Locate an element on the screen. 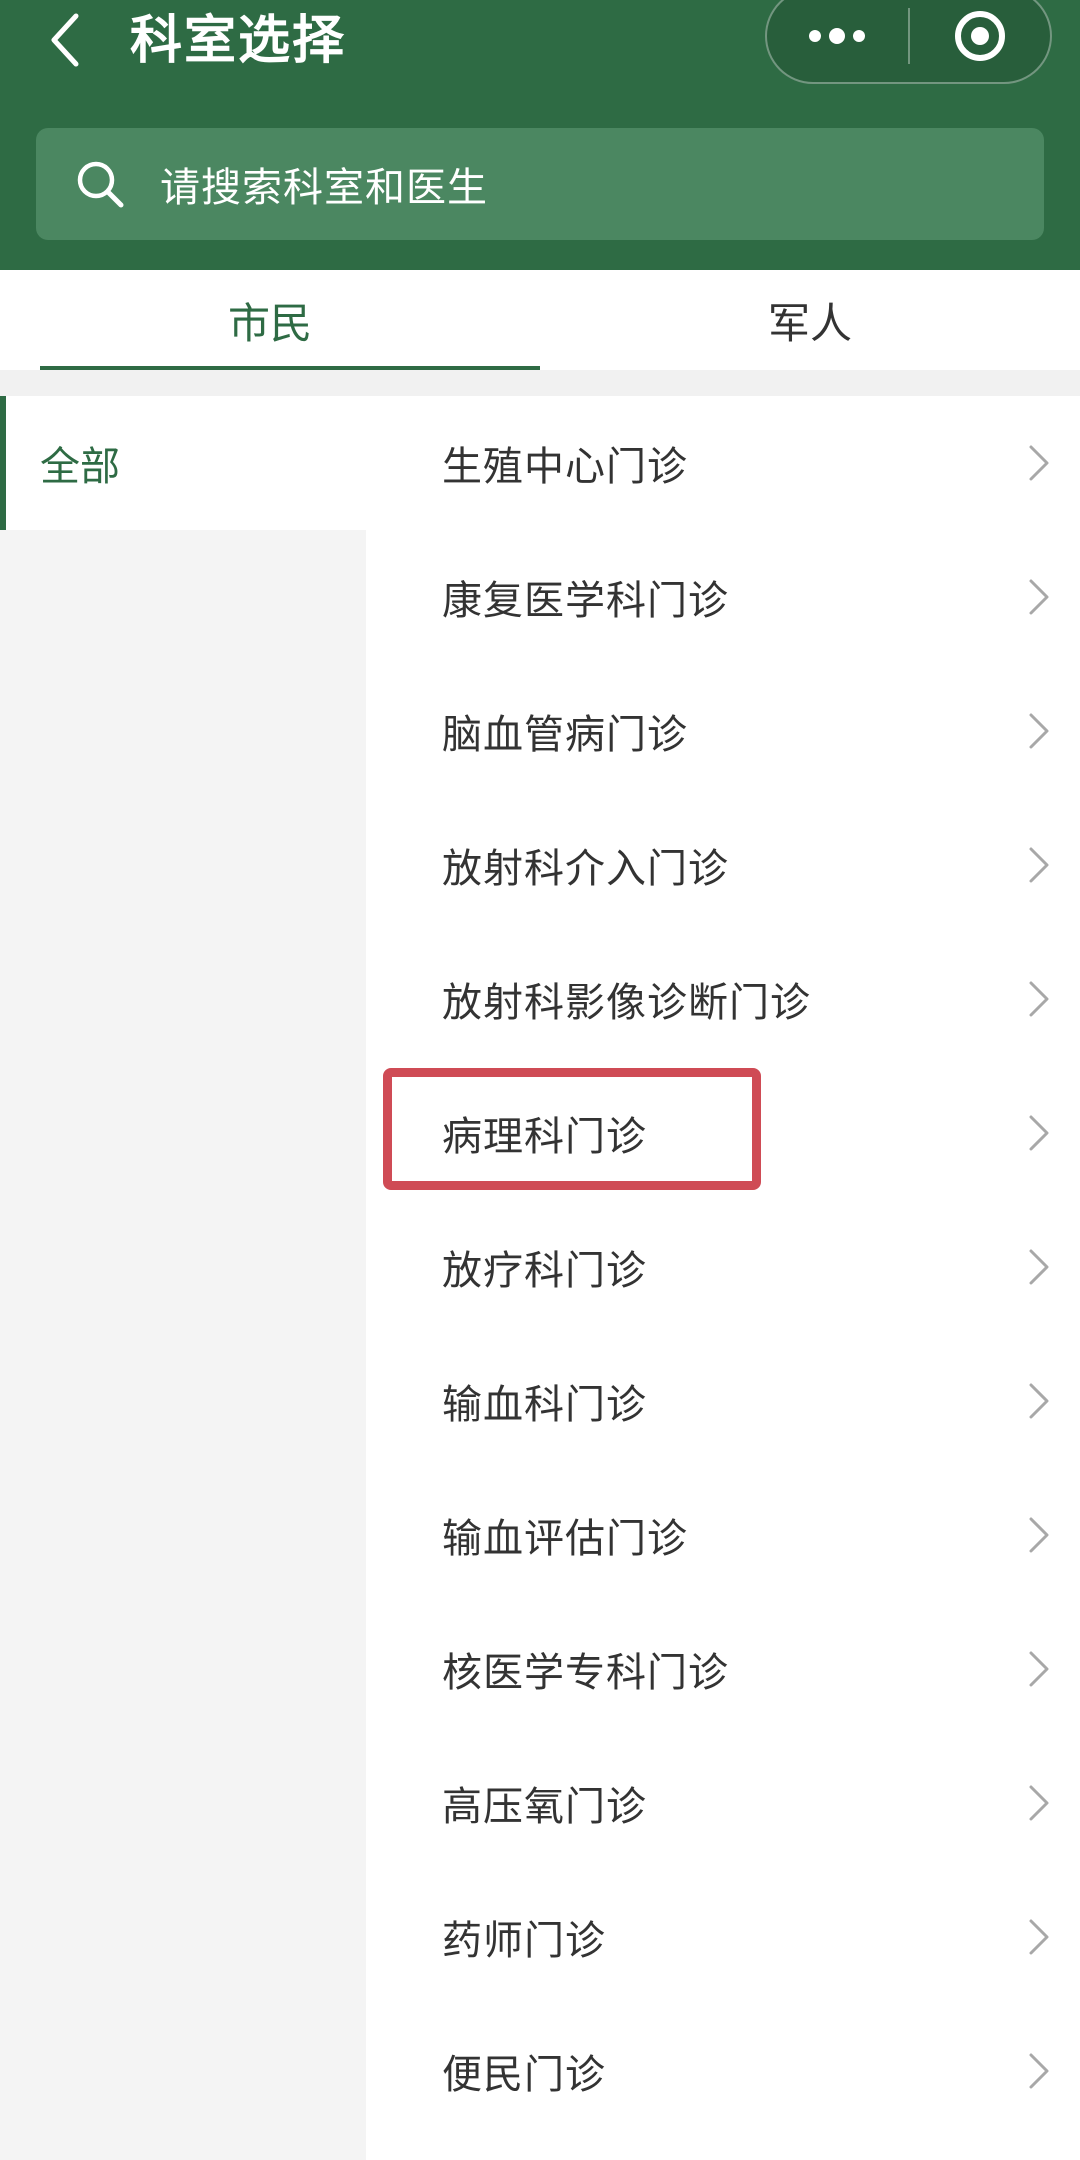  section-divider is located at coordinates (540, 383).